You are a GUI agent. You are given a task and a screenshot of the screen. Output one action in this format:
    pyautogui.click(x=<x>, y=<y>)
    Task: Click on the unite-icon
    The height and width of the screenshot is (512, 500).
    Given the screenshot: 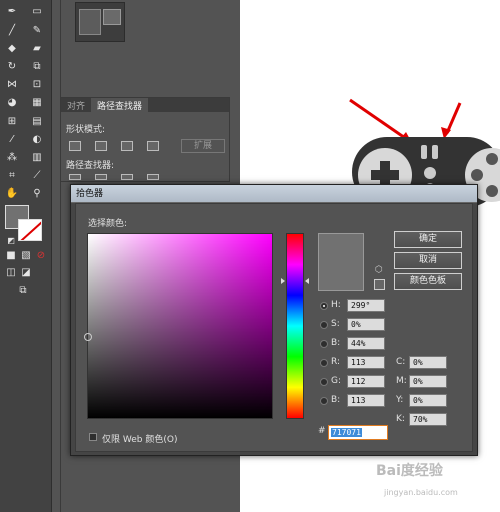 What is the action you would take?
    pyautogui.click(x=75, y=146)
    